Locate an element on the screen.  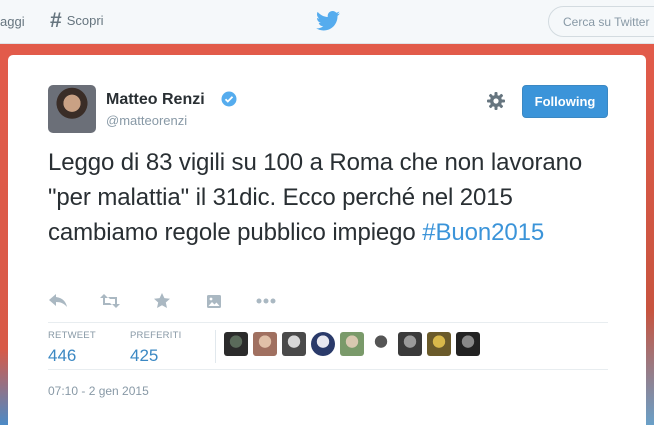
more-button is located at coordinates (266, 301).